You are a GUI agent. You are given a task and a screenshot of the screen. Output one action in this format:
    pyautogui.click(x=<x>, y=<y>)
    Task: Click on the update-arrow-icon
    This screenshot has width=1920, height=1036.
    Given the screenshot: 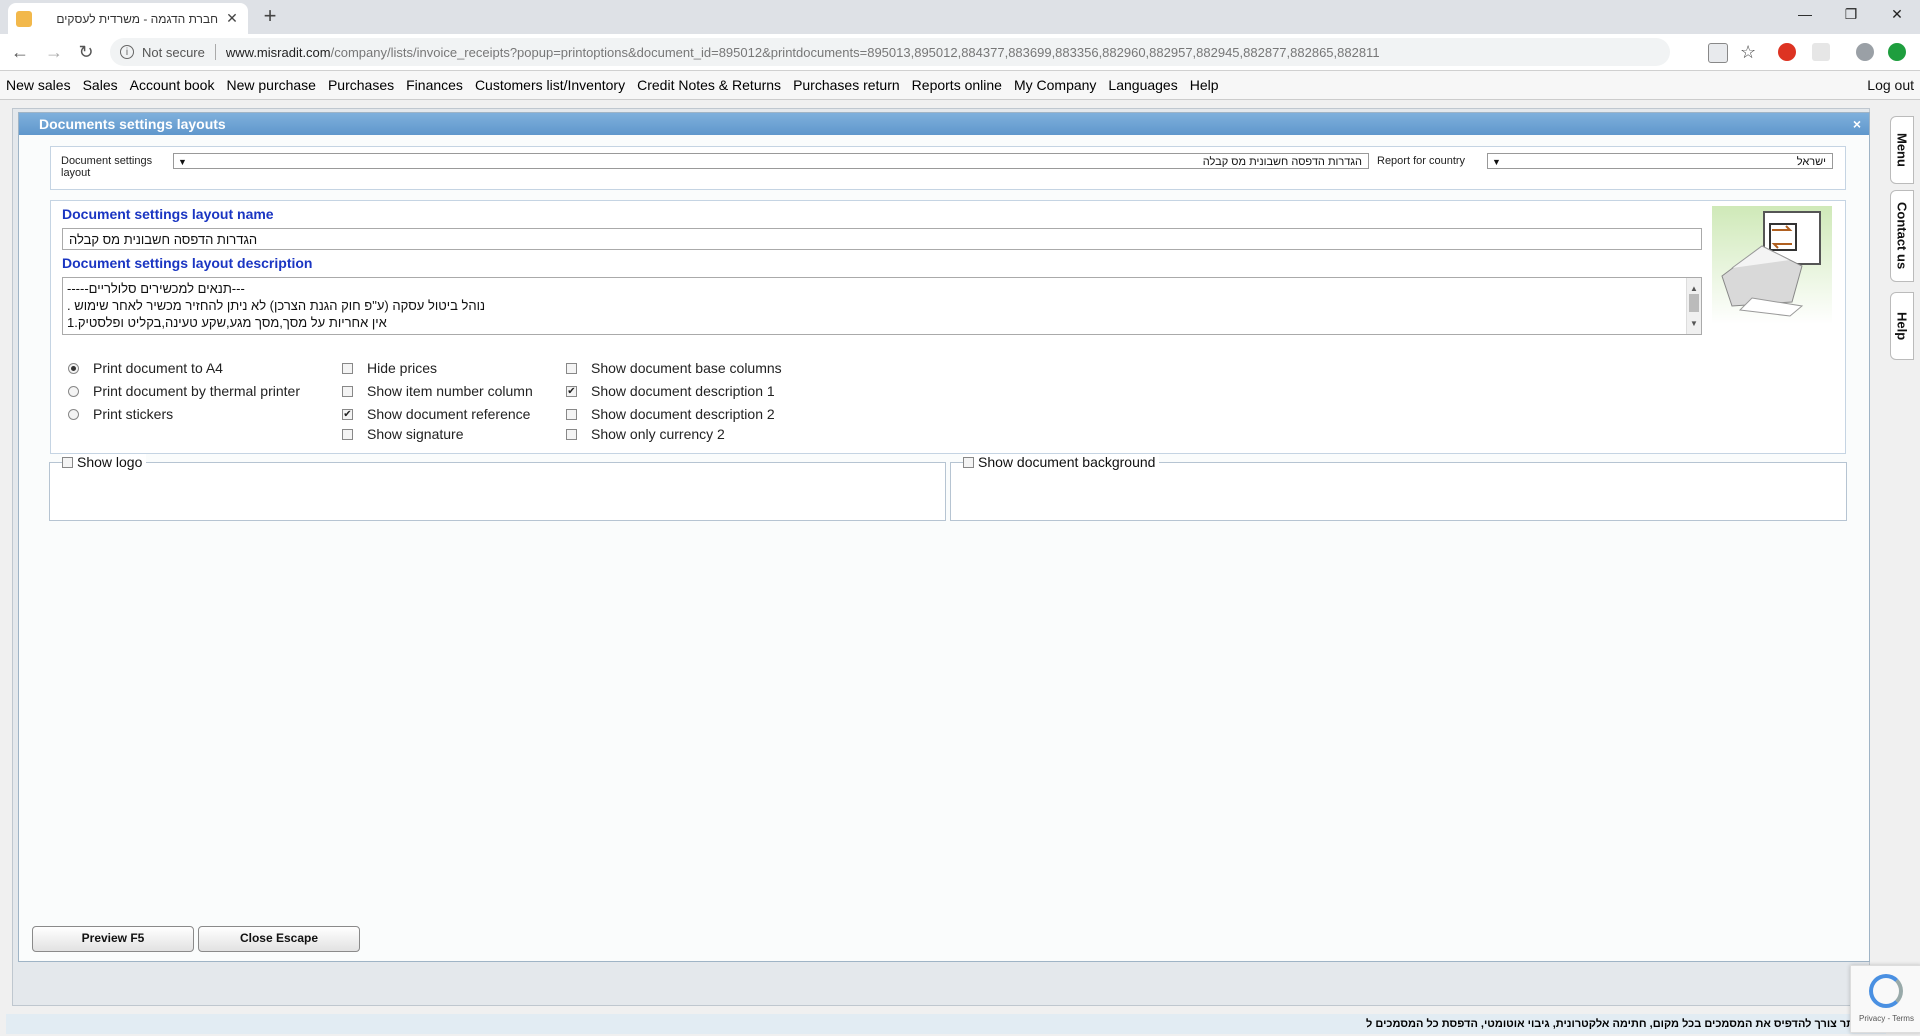 What is the action you would take?
    pyautogui.click(x=1897, y=52)
    